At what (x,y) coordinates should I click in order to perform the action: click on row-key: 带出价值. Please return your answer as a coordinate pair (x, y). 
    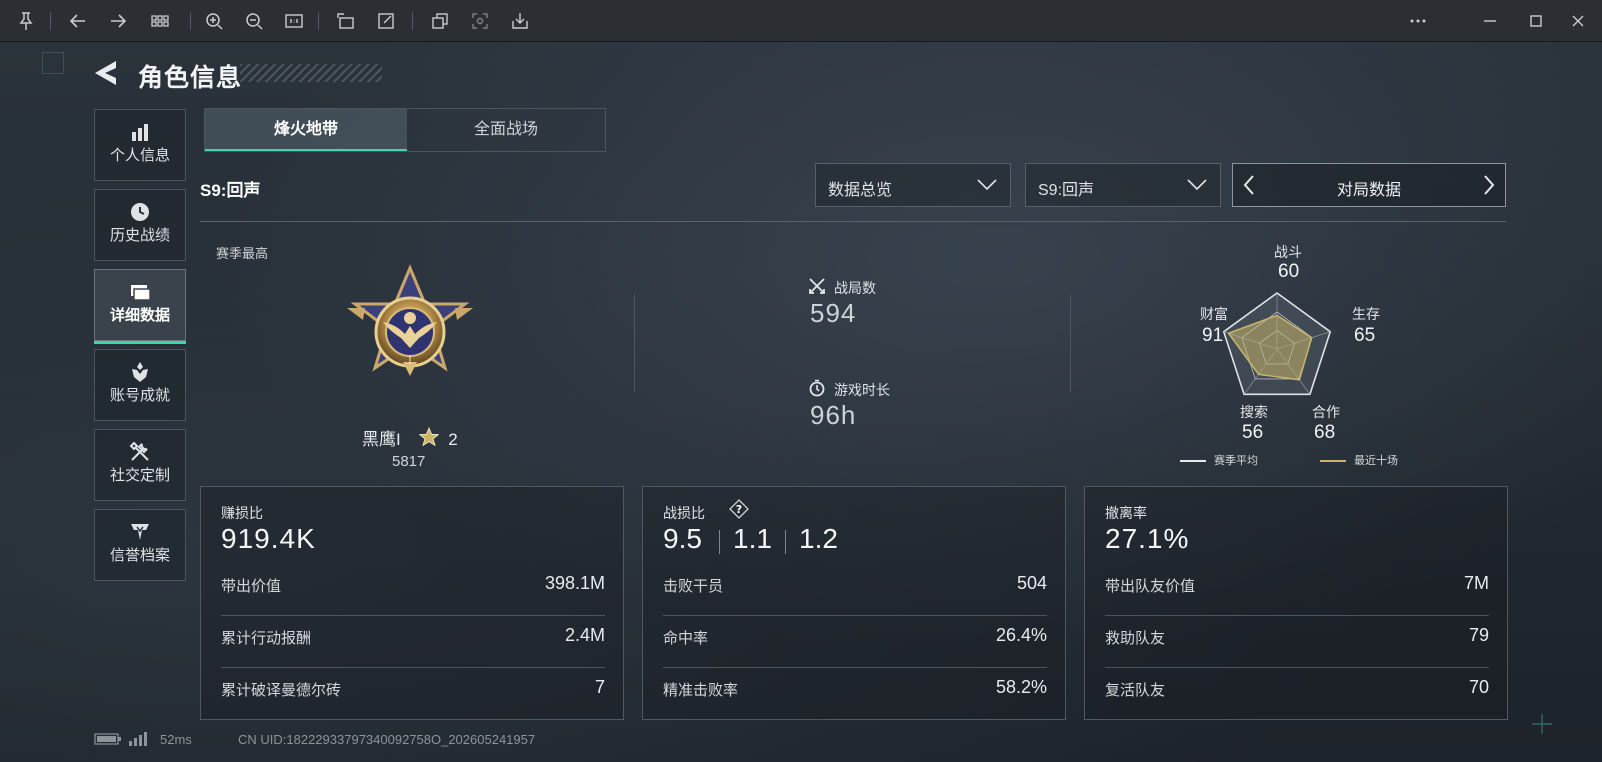
    Looking at the image, I should click on (251, 586).